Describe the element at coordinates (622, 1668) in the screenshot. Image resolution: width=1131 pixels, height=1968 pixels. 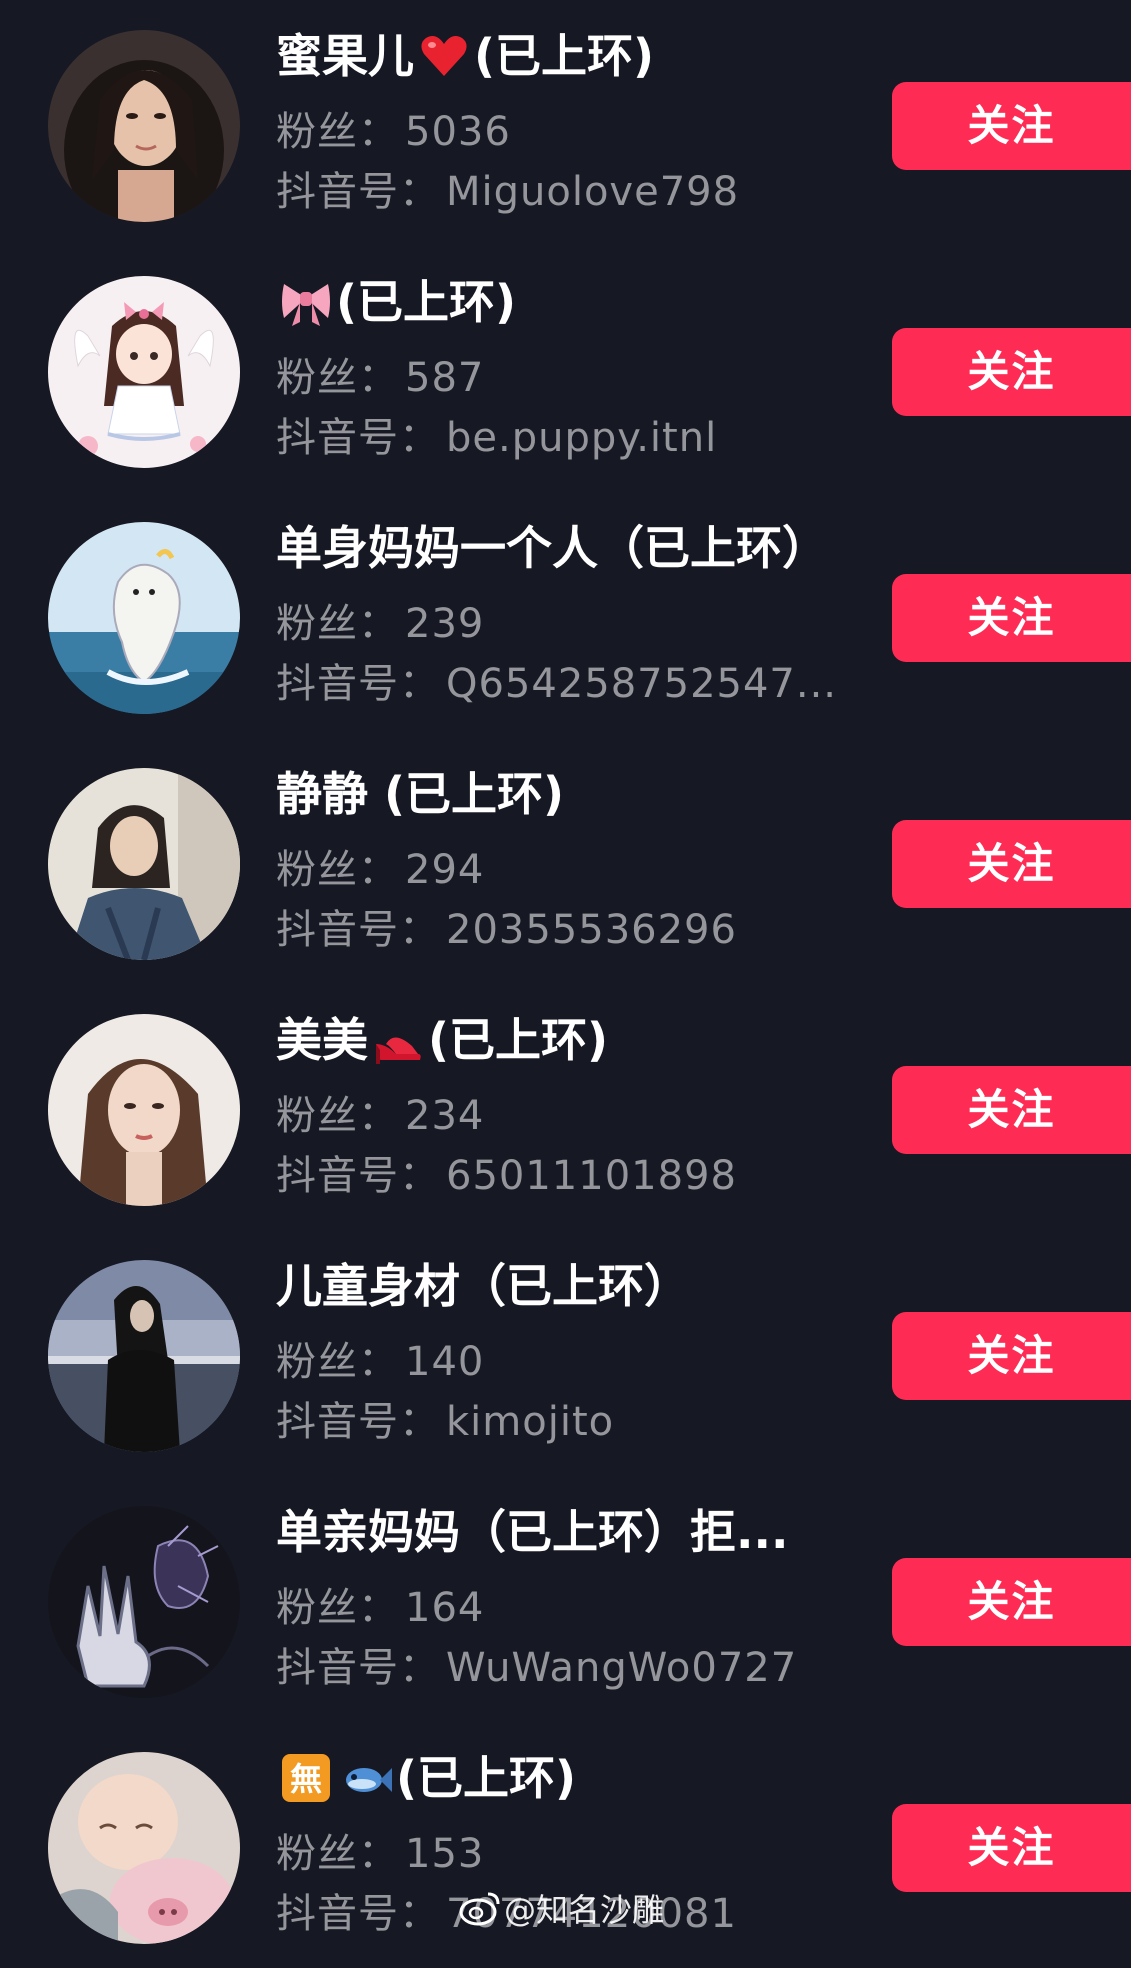
I see `douyin-id-value: WuWangWo0727` at that location.